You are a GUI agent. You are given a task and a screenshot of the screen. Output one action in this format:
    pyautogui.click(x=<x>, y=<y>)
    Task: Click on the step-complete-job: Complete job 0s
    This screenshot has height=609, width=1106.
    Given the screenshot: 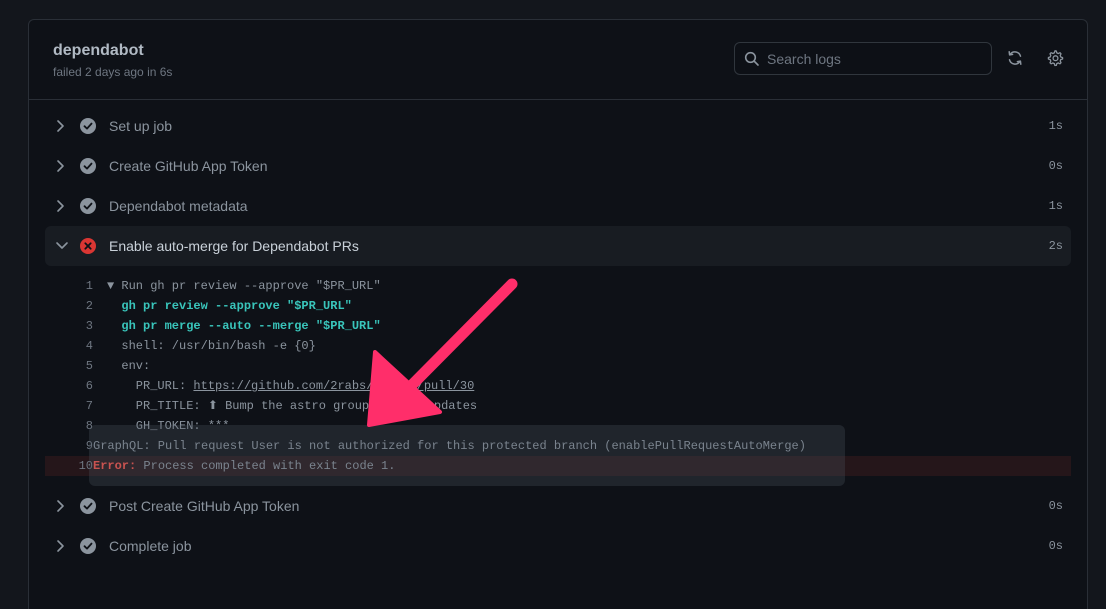 What is the action you would take?
    pyautogui.click(x=558, y=546)
    